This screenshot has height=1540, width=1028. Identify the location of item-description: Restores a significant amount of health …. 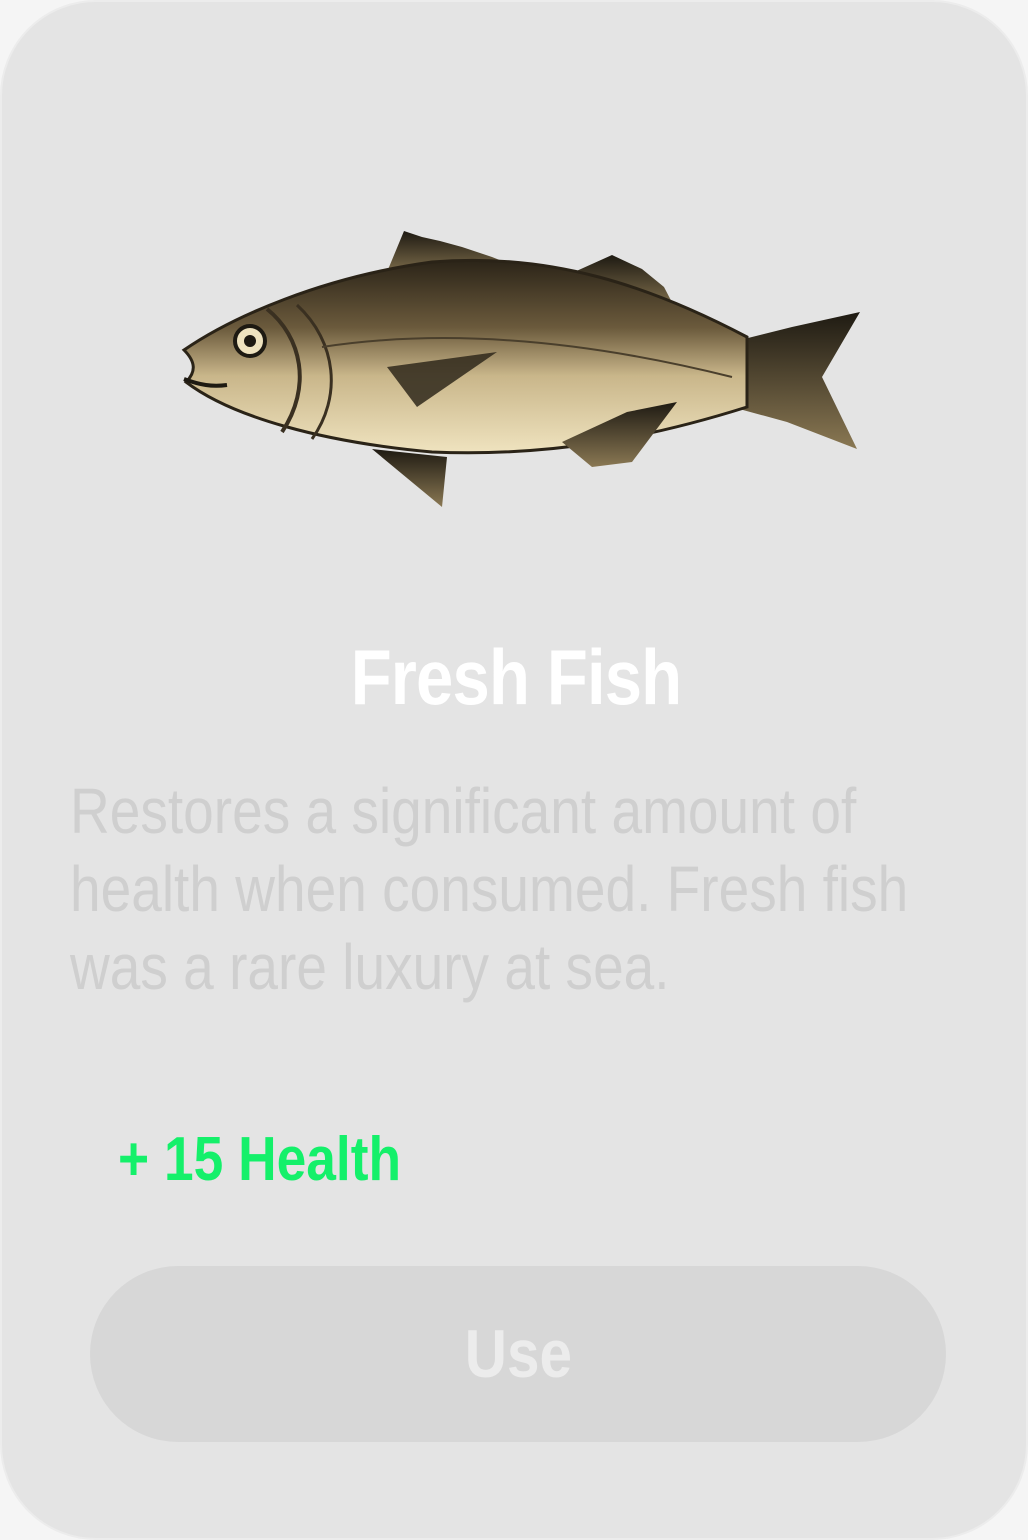
(504, 889).